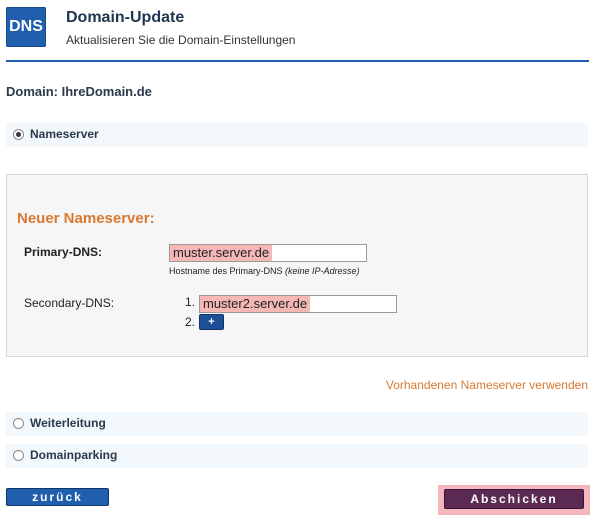  I want to click on add-secondary-dns-button: +, so click(211, 322).